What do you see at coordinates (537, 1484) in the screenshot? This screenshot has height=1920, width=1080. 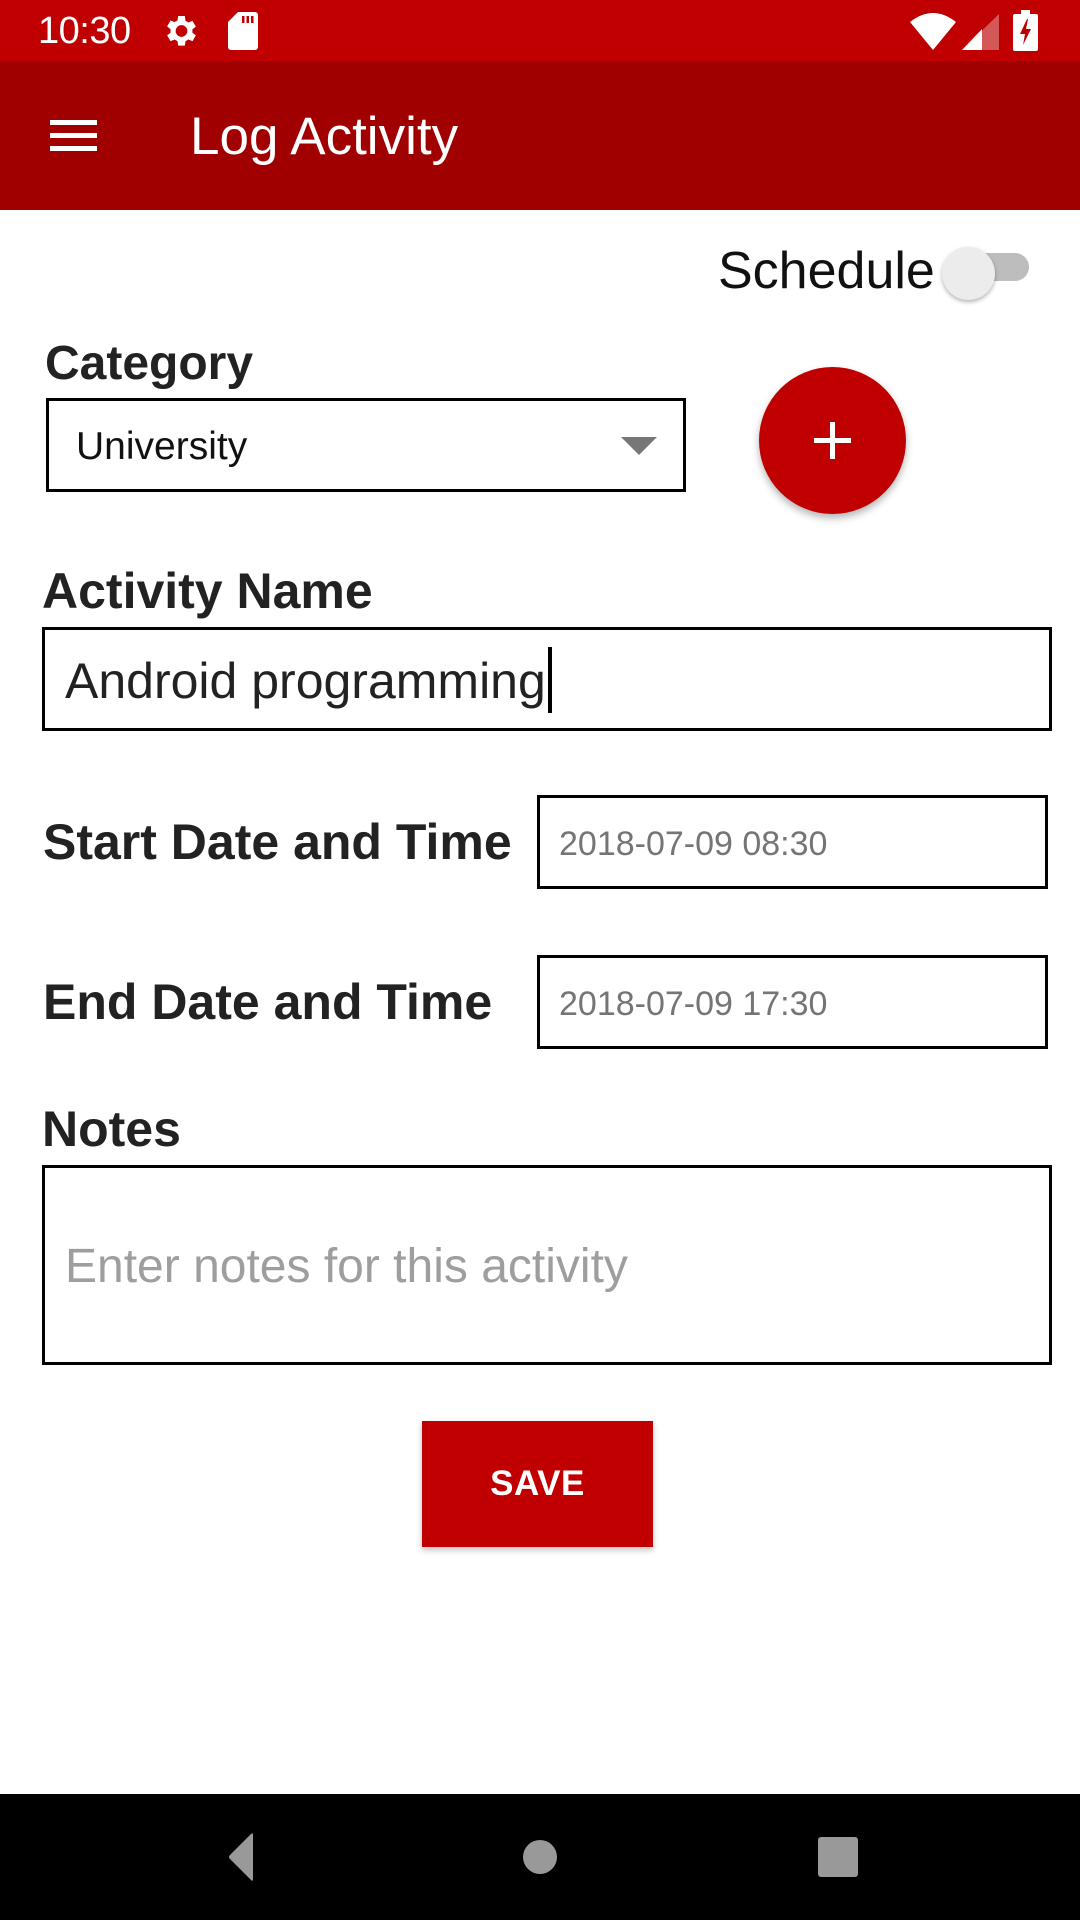 I see `save-button: SAVE` at bounding box center [537, 1484].